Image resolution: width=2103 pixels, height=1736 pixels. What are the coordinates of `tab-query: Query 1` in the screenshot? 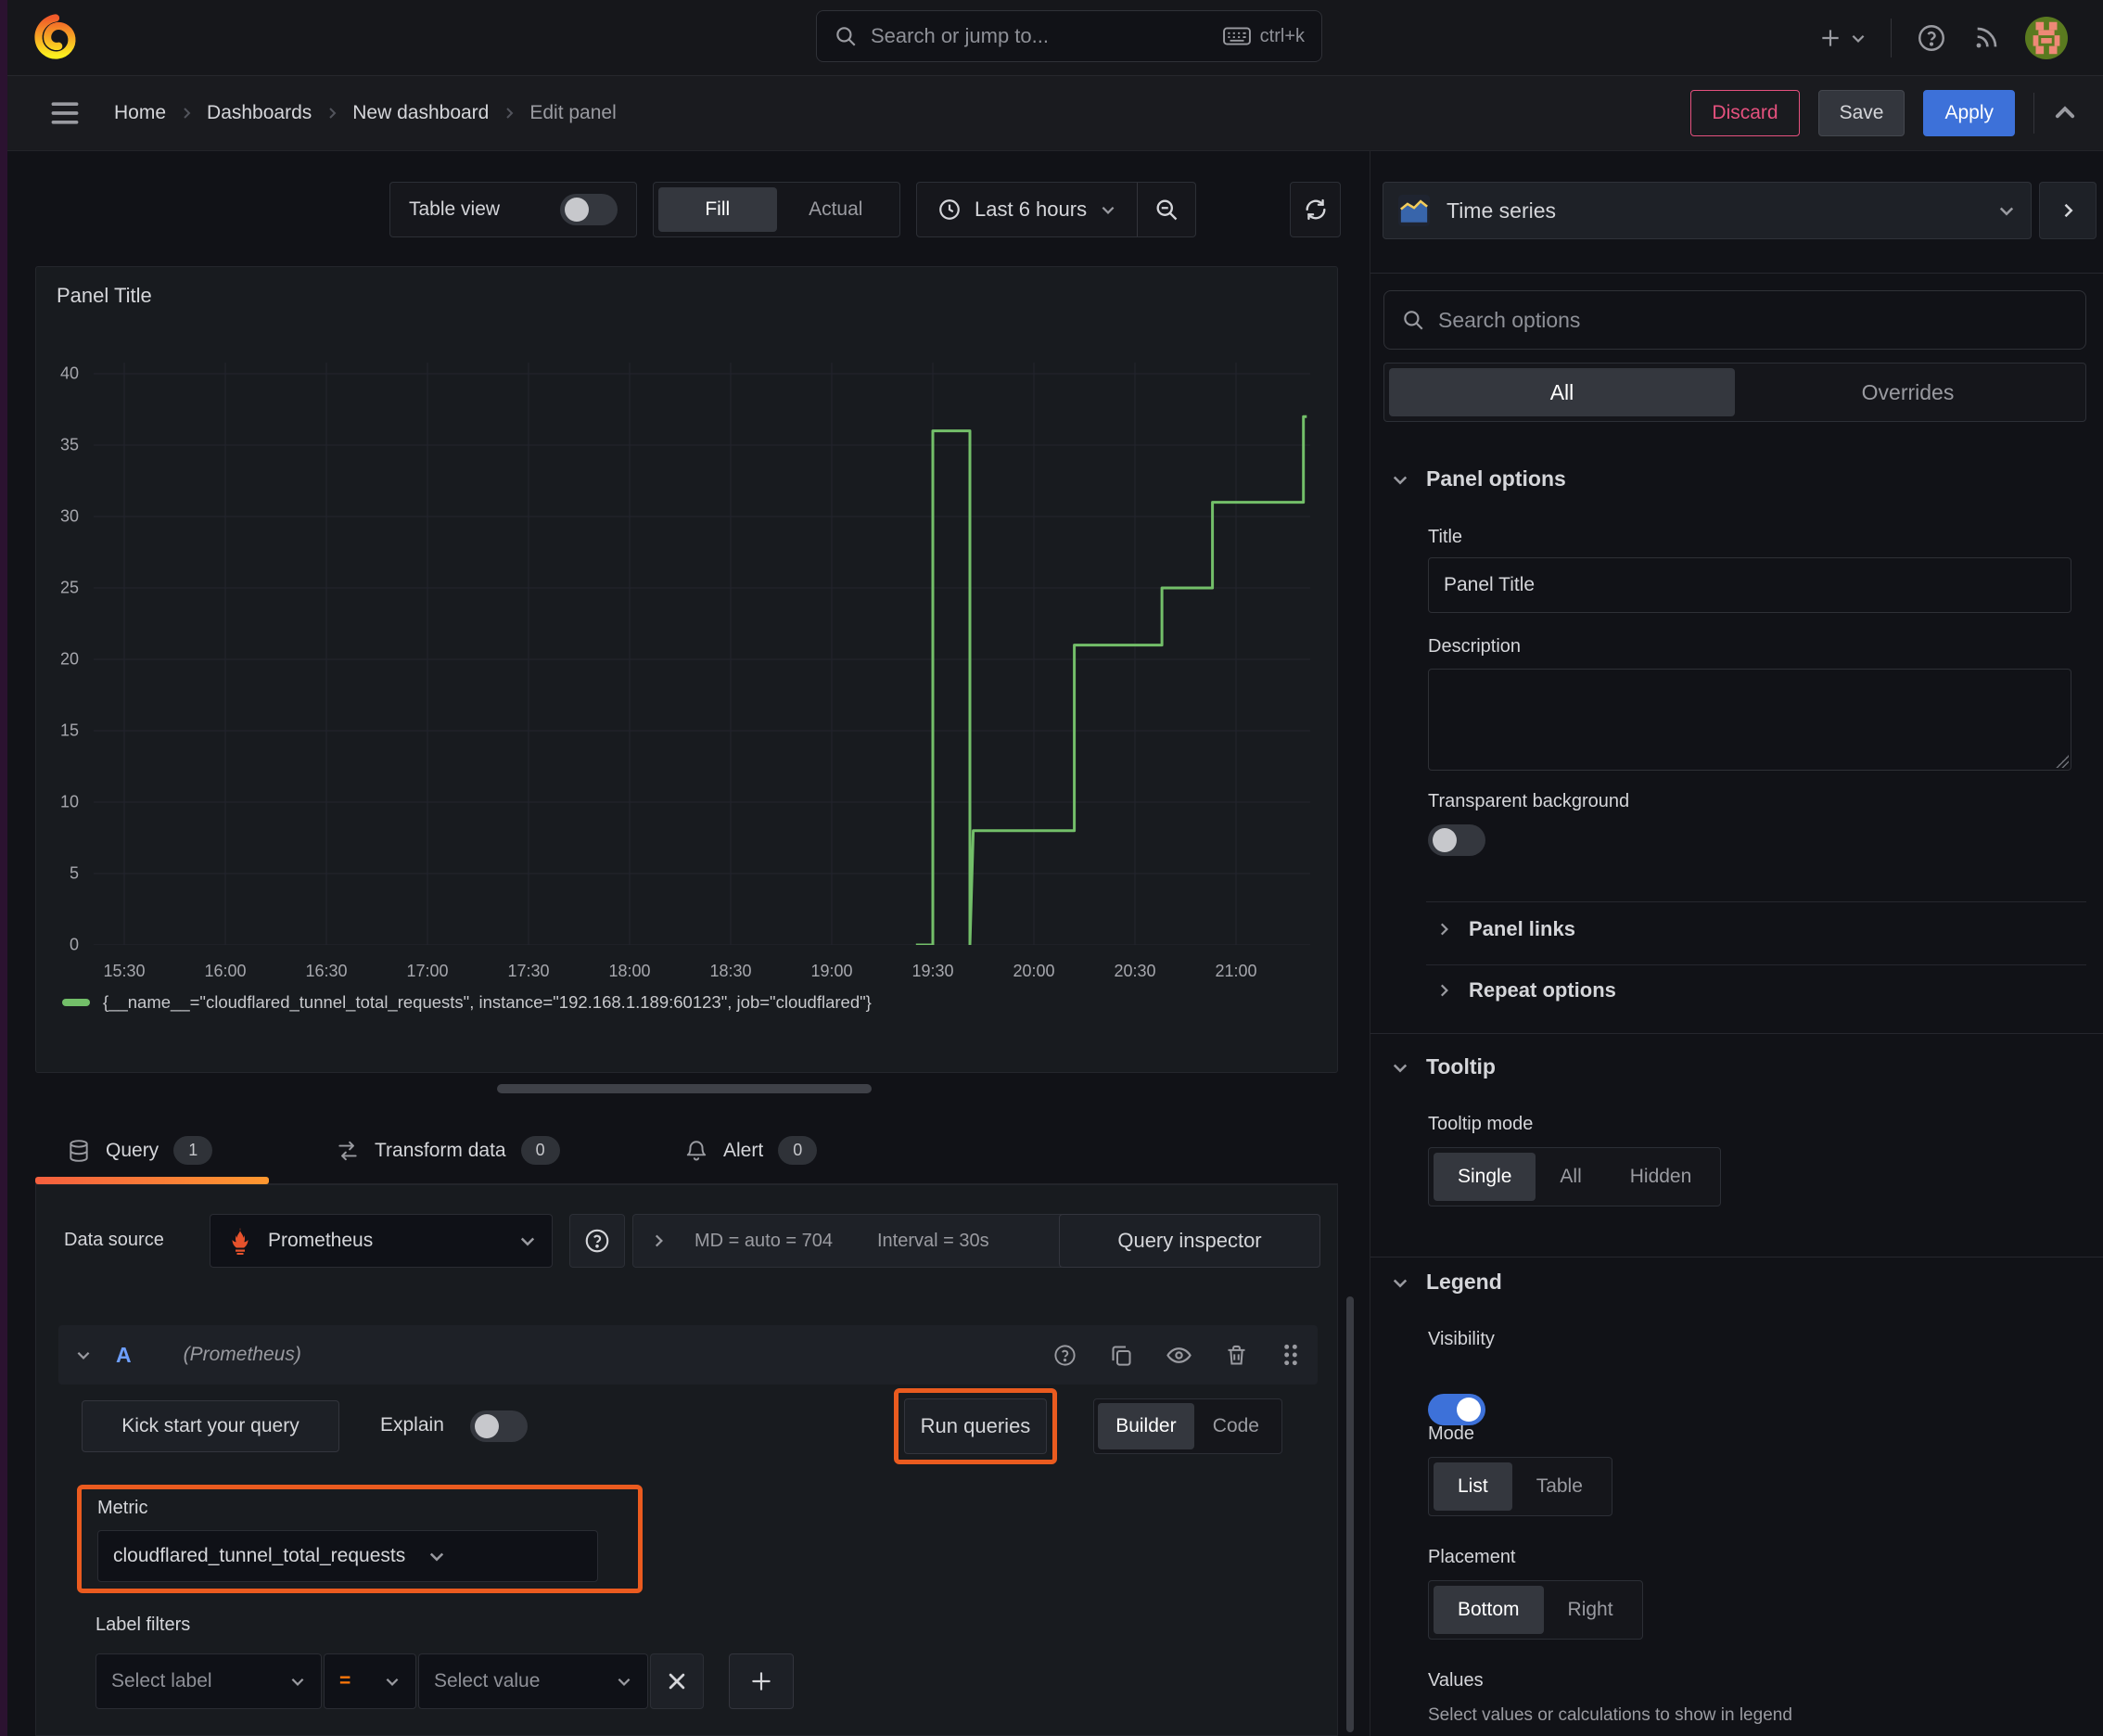 It's located at (140, 1150).